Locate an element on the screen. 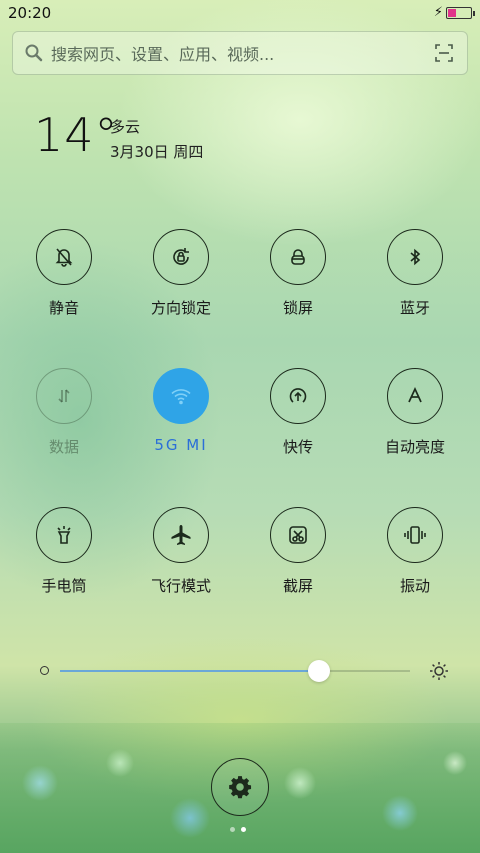 This screenshot has width=480, height=853. screenshot-icon is located at coordinates (298, 535).